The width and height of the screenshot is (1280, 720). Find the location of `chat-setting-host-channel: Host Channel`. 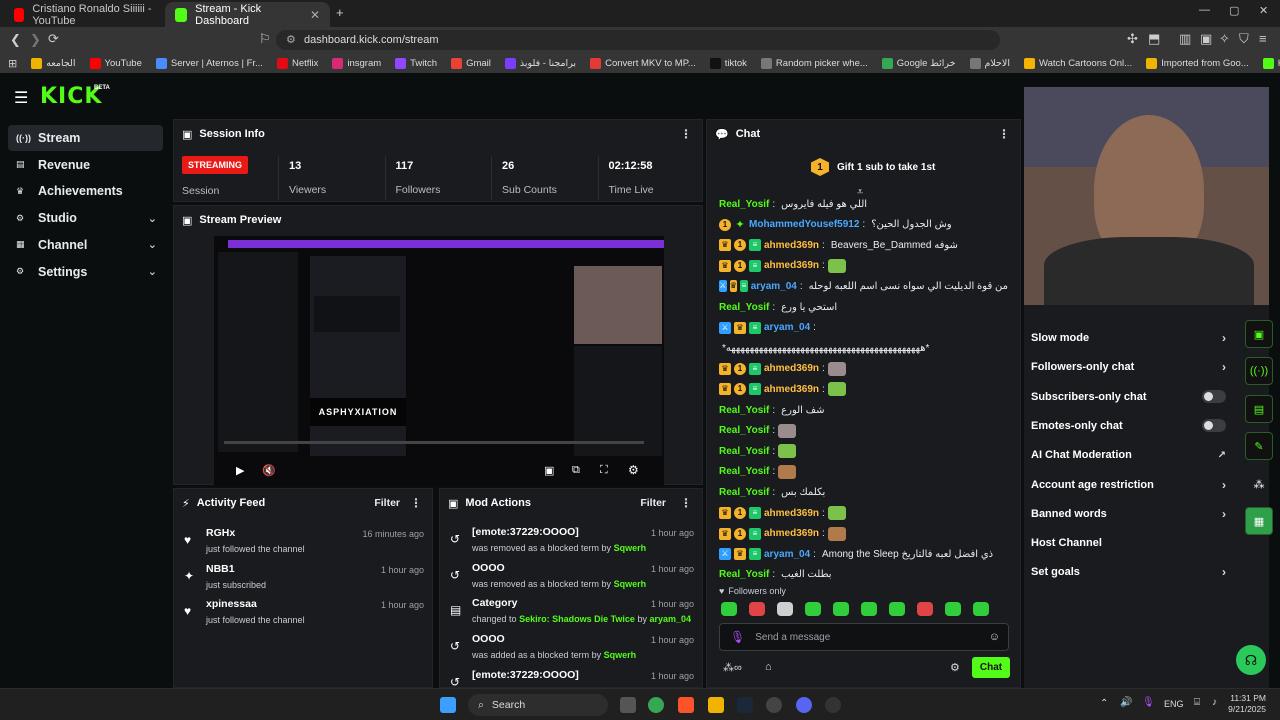

chat-setting-host-channel: Host Channel is located at coordinates (1128, 543).